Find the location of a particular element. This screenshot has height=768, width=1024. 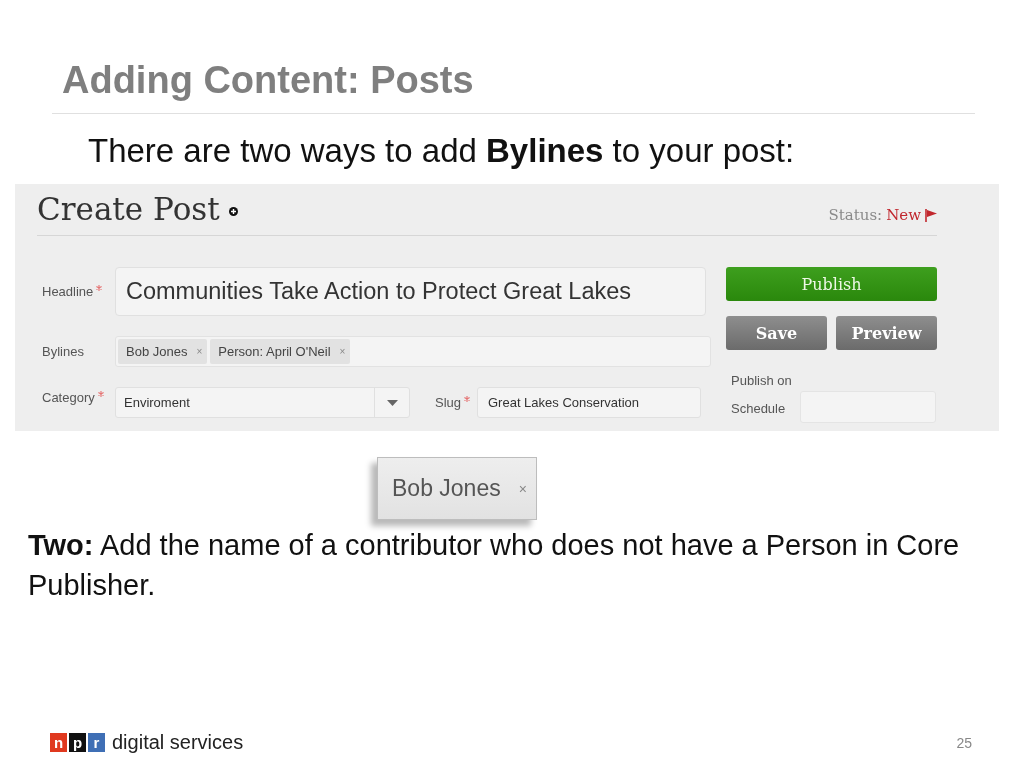

slide-title: Adding Content: Posts is located at coordinates (268, 80).